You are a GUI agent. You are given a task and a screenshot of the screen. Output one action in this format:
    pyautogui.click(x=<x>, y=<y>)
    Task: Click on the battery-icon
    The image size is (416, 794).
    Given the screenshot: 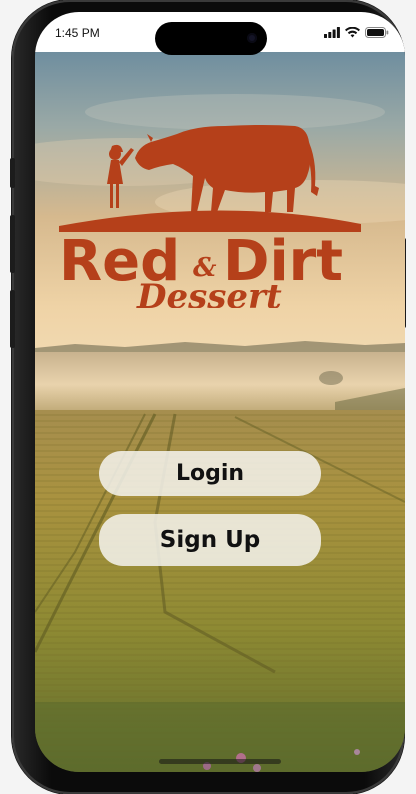 What is the action you would take?
    pyautogui.click(x=377, y=32)
    